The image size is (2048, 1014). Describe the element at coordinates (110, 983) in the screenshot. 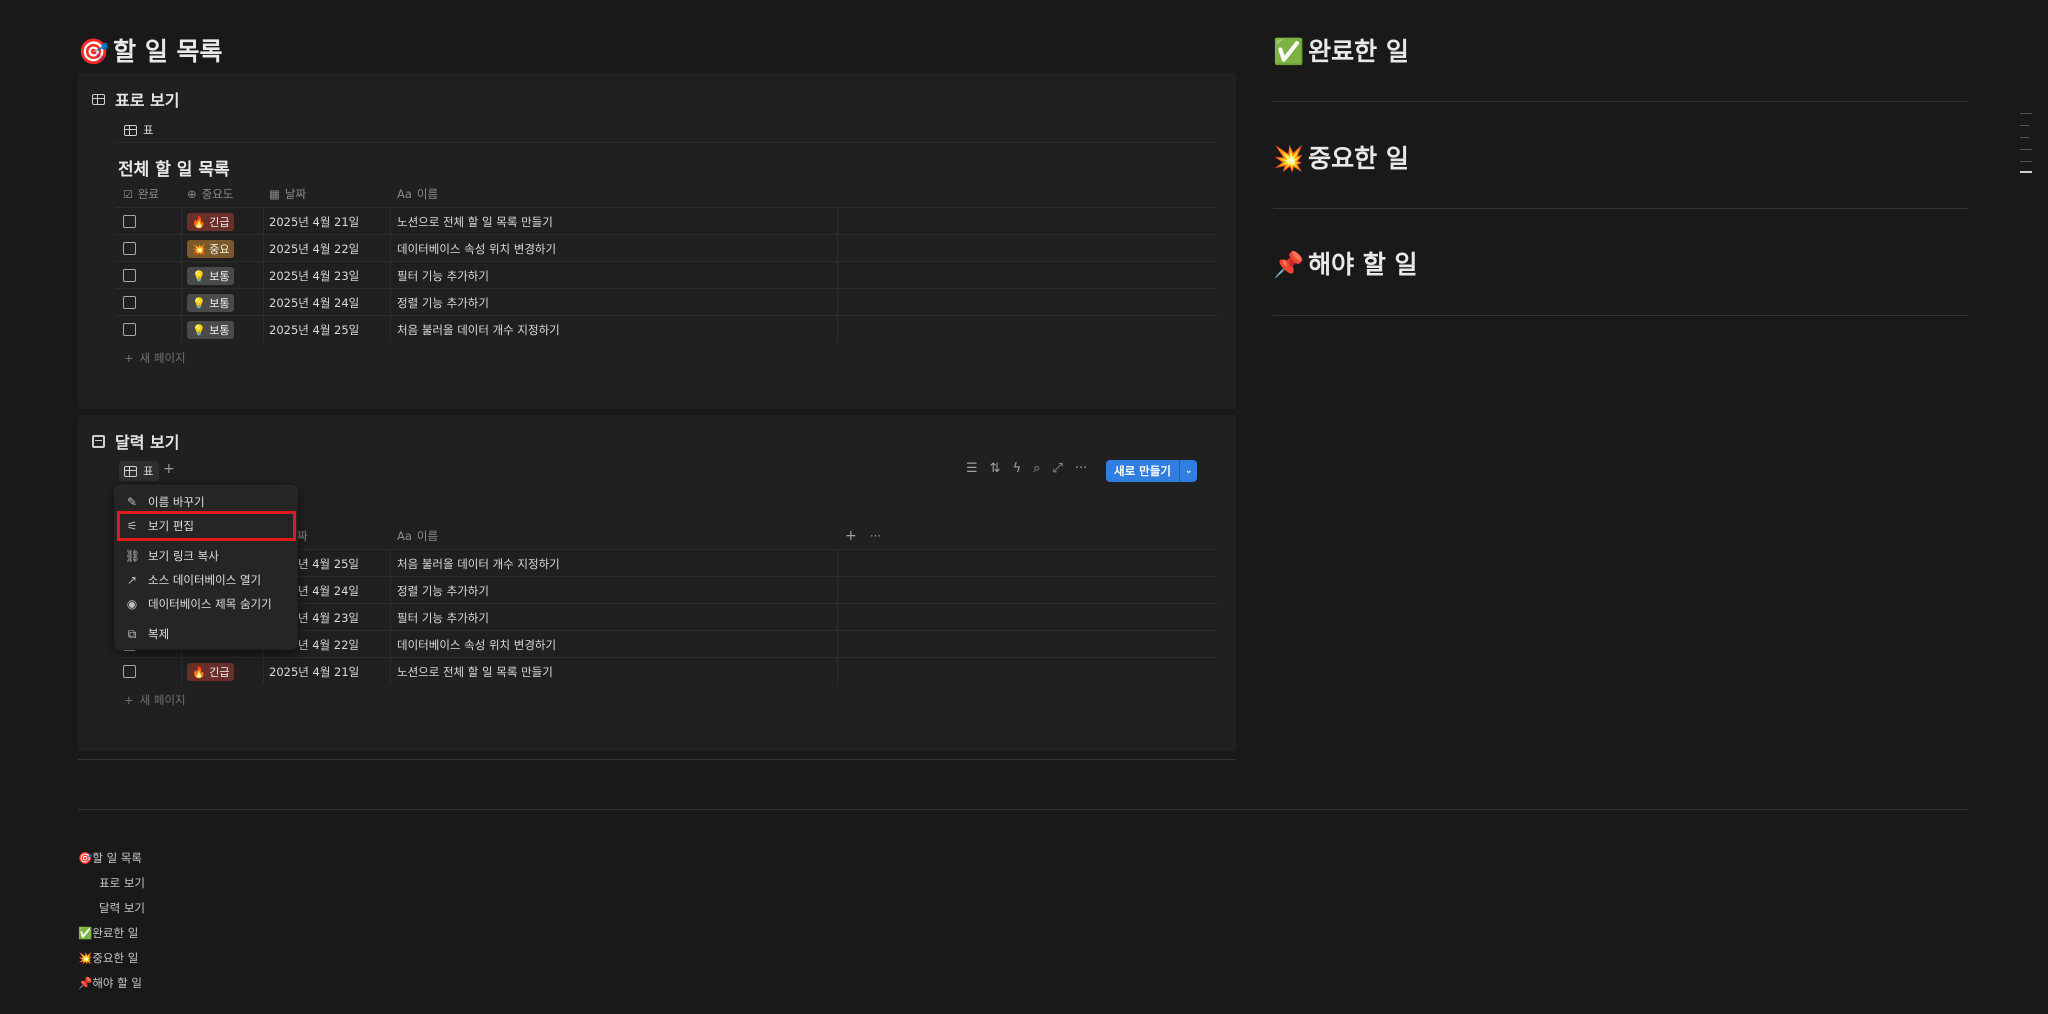

I see `toc-item-todo: 📌해야 할 일` at that location.